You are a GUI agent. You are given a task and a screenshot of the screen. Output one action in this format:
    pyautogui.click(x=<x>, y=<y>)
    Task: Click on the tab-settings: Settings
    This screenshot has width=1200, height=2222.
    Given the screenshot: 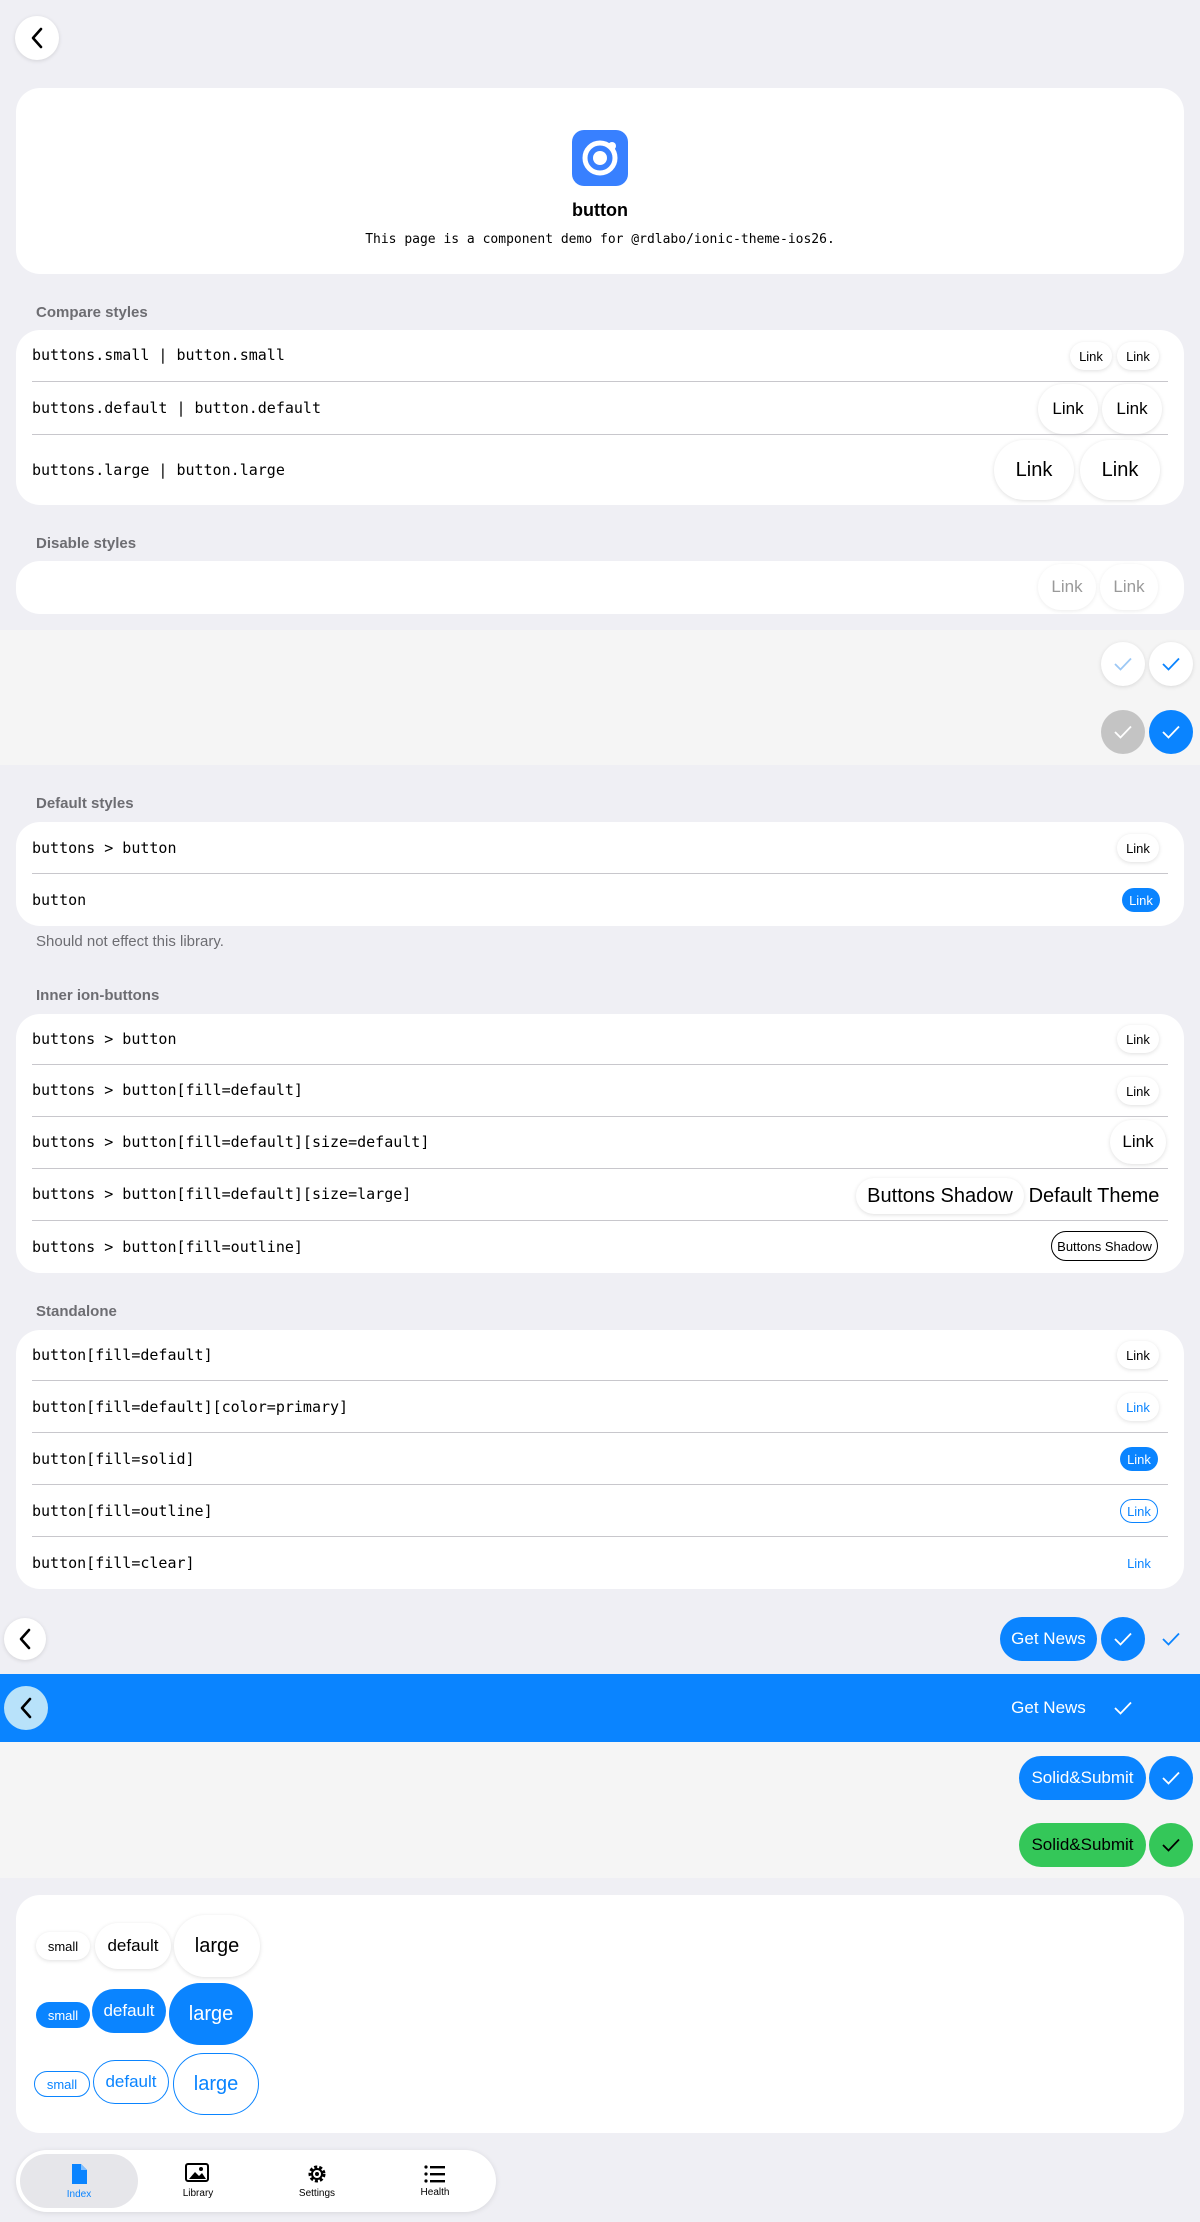 What is the action you would take?
    pyautogui.click(x=317, y=2181)
    